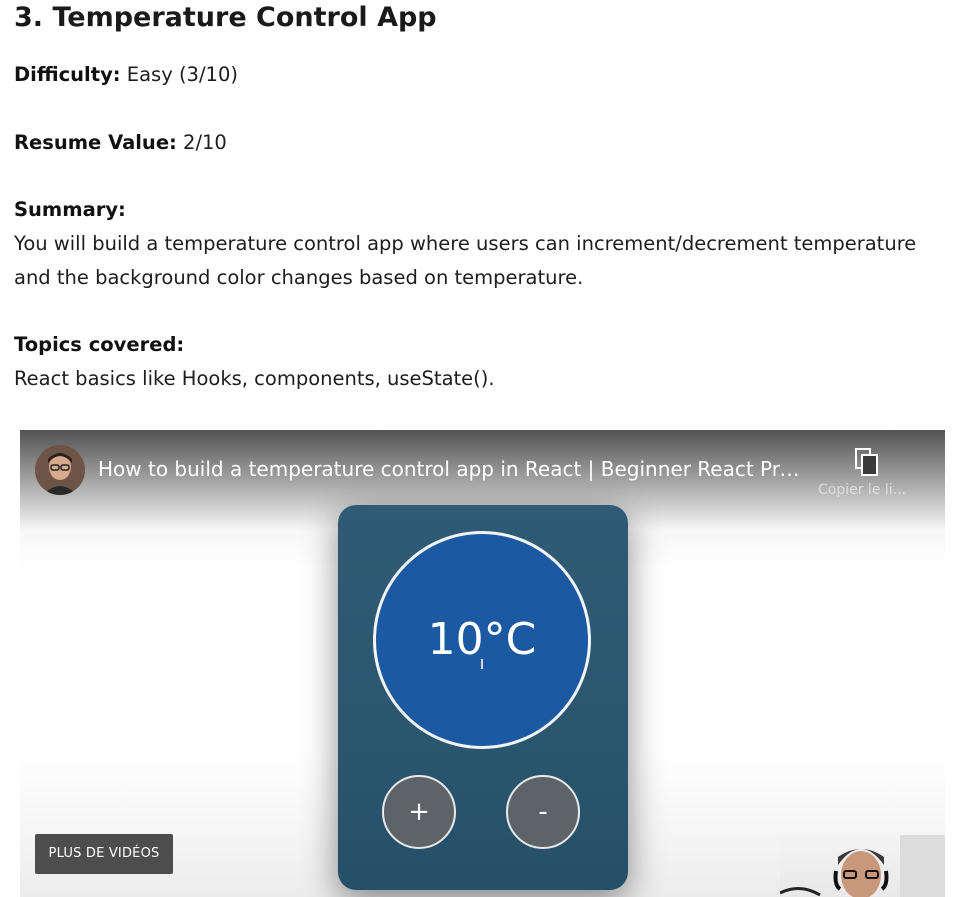 This screenshot has height=897, width=968. What do you see at coordinates (866, 462) in the screenshot?
I see `copy-icon` at bounding box center [866, 462].